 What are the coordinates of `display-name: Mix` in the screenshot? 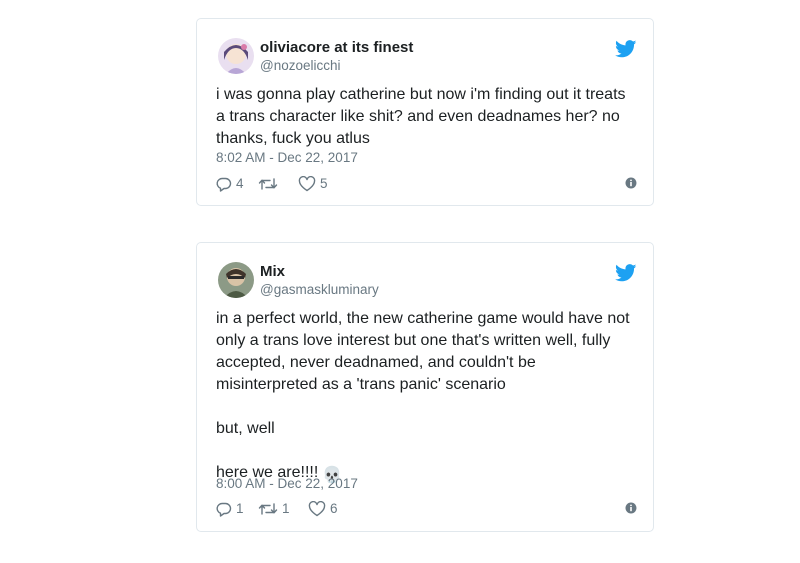 It's located at (319, 271).